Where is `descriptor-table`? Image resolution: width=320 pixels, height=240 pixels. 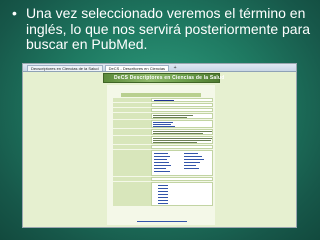
descriptor-table is located at coordinates (163, 152).